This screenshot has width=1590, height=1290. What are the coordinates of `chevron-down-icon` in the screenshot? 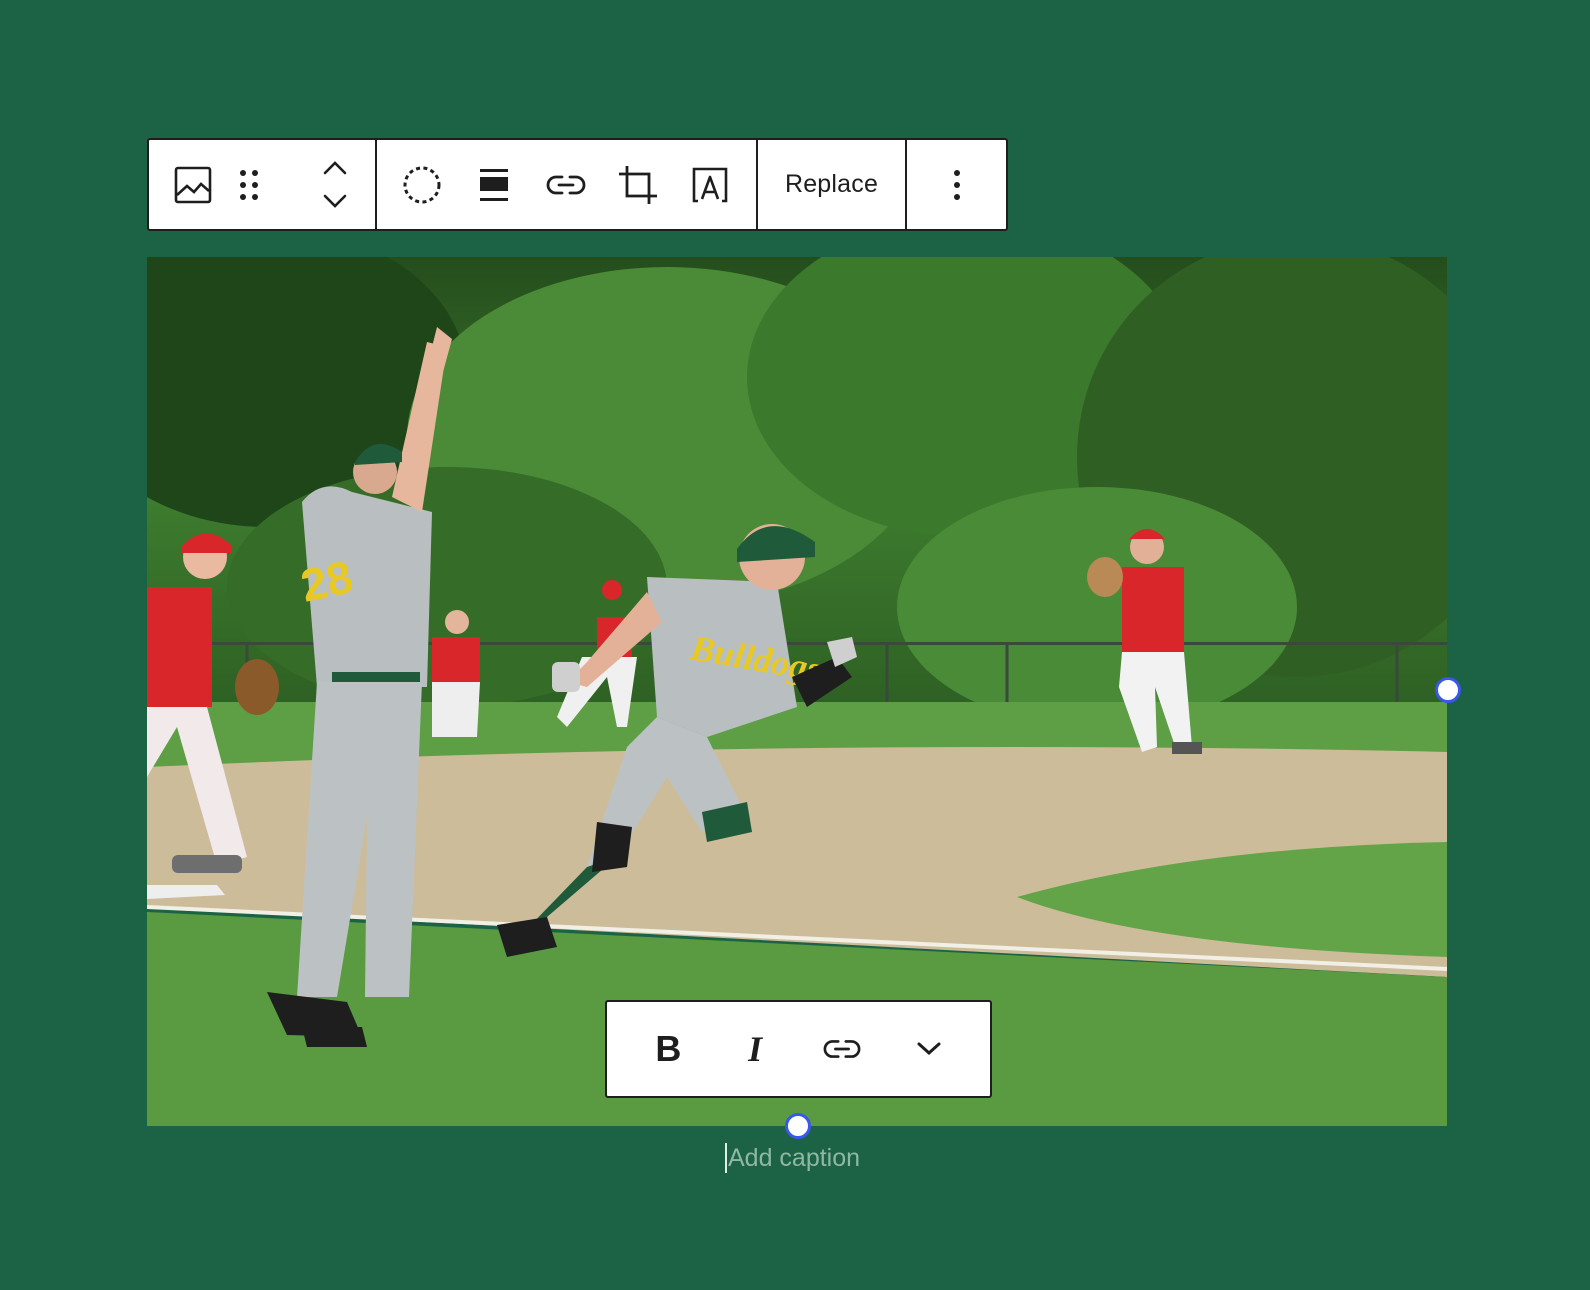 It's located at (929, 1049).